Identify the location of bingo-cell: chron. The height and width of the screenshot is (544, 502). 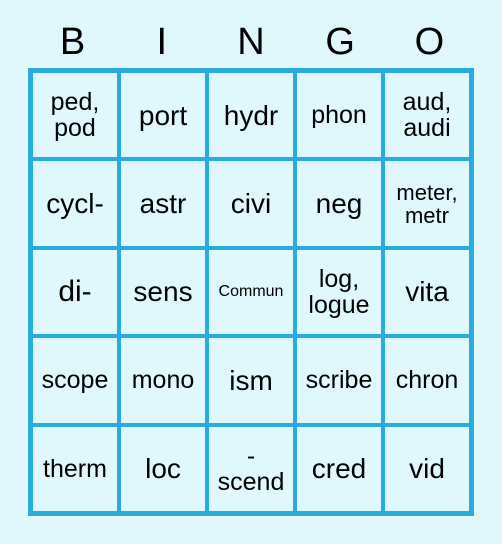
(427, 380).